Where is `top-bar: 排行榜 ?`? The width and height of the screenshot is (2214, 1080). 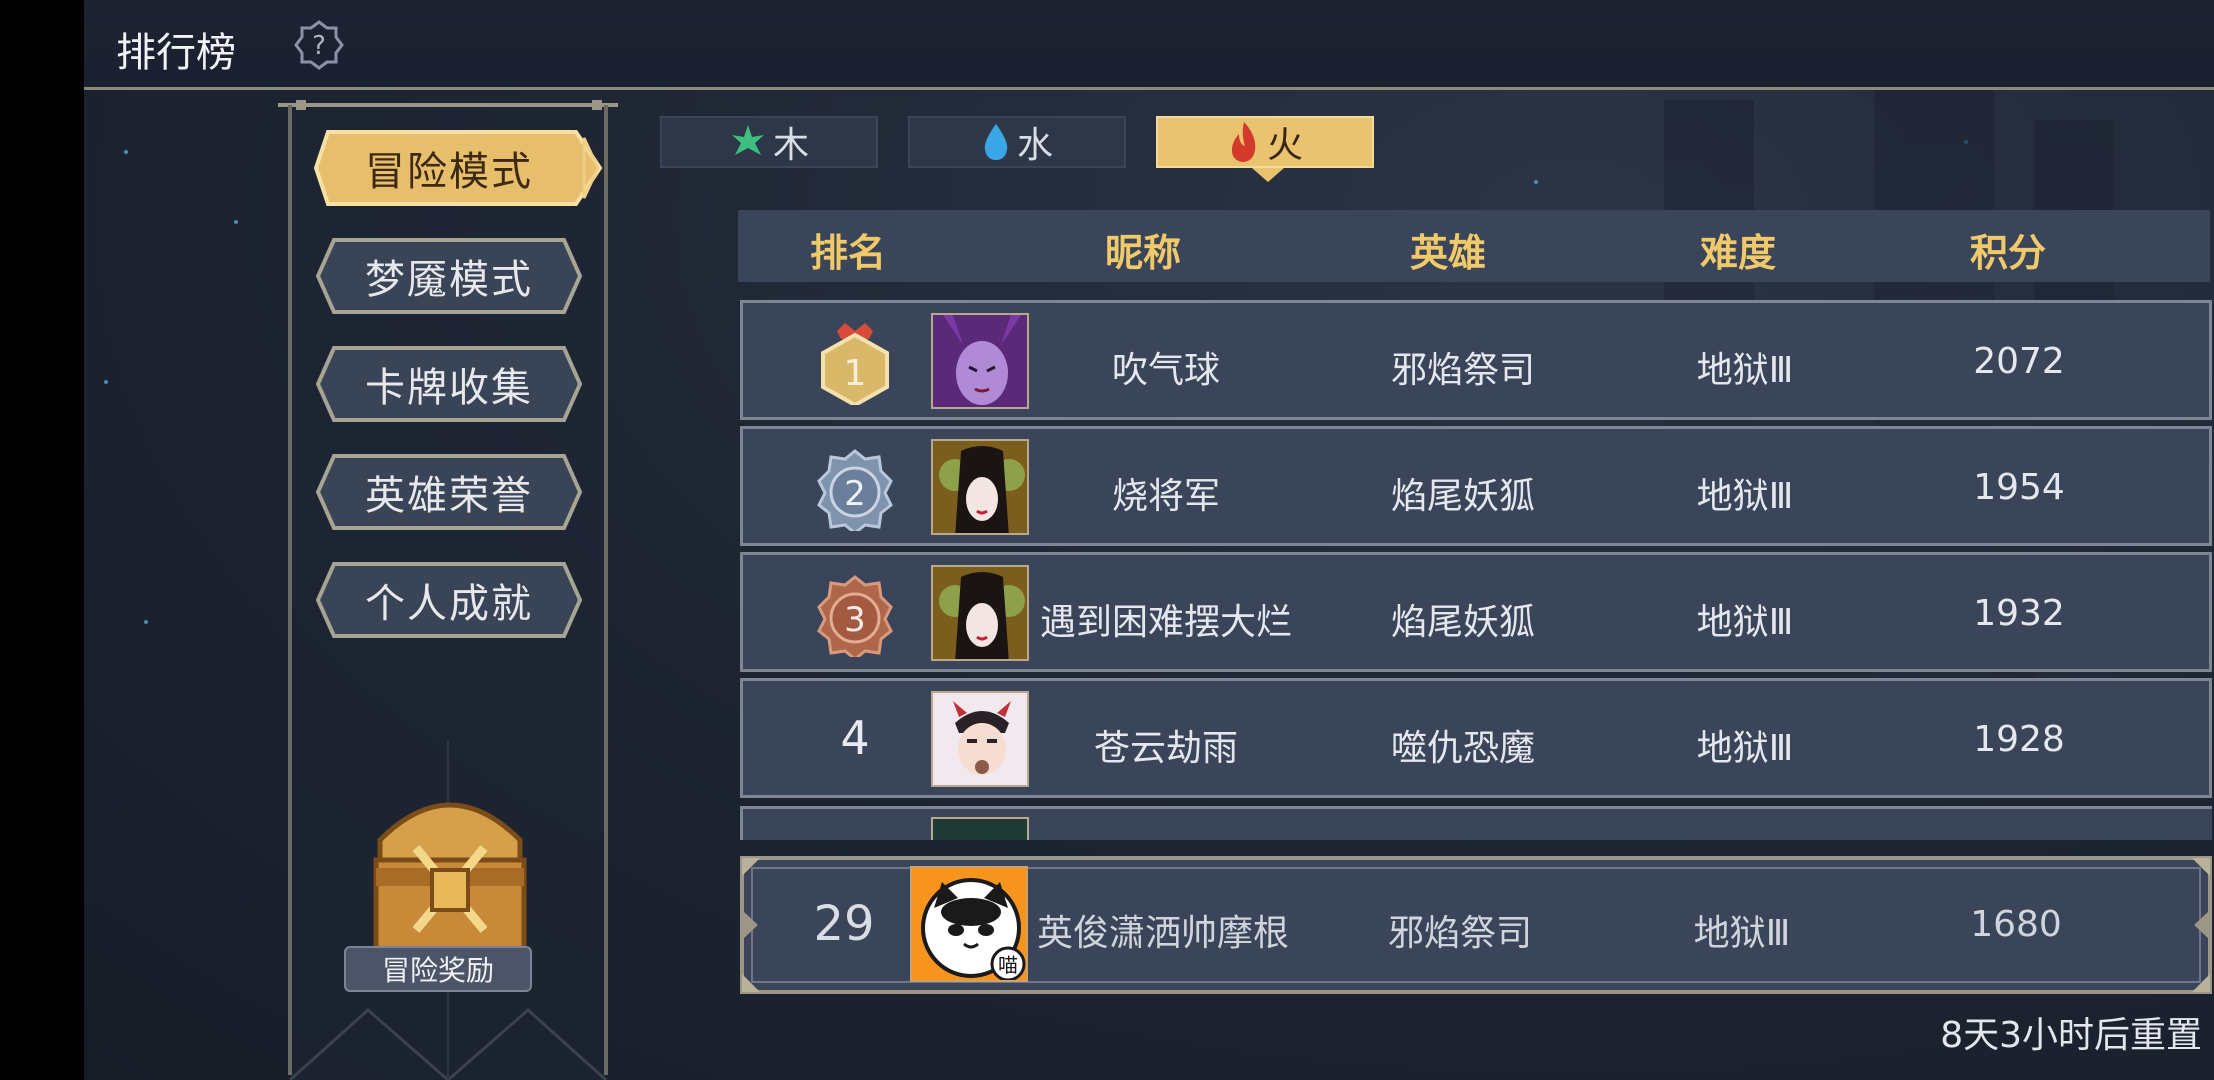 top-bar: 排行榜 ? is located at coordinates (1149, 45).